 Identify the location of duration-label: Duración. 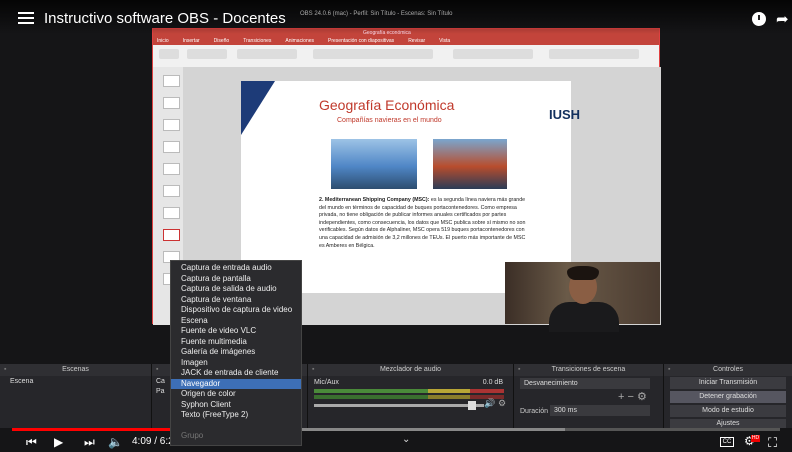
(534, 411).